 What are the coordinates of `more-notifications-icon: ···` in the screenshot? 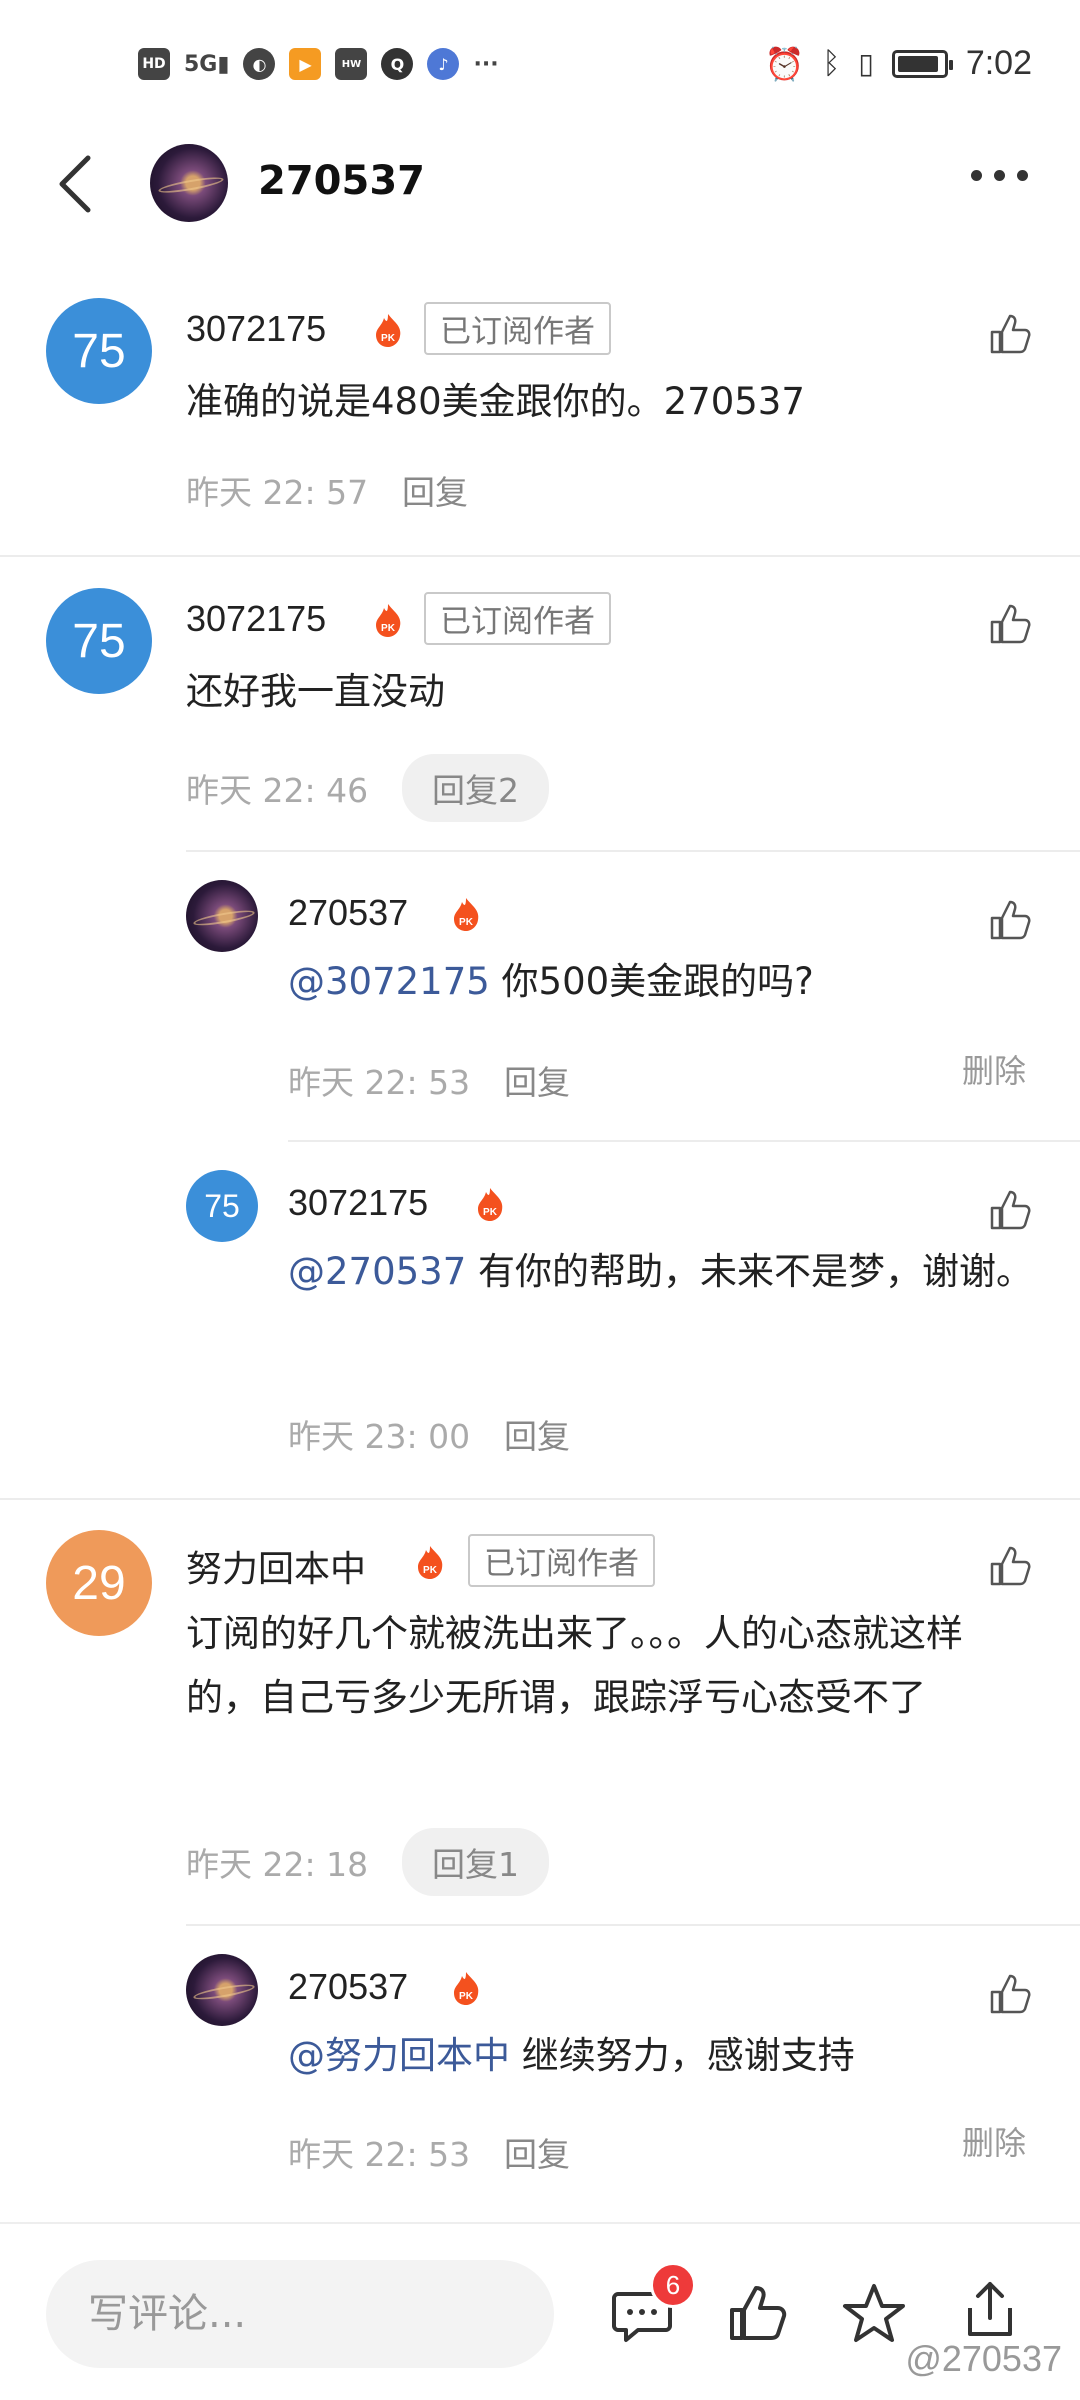 It's located at (486, 64).